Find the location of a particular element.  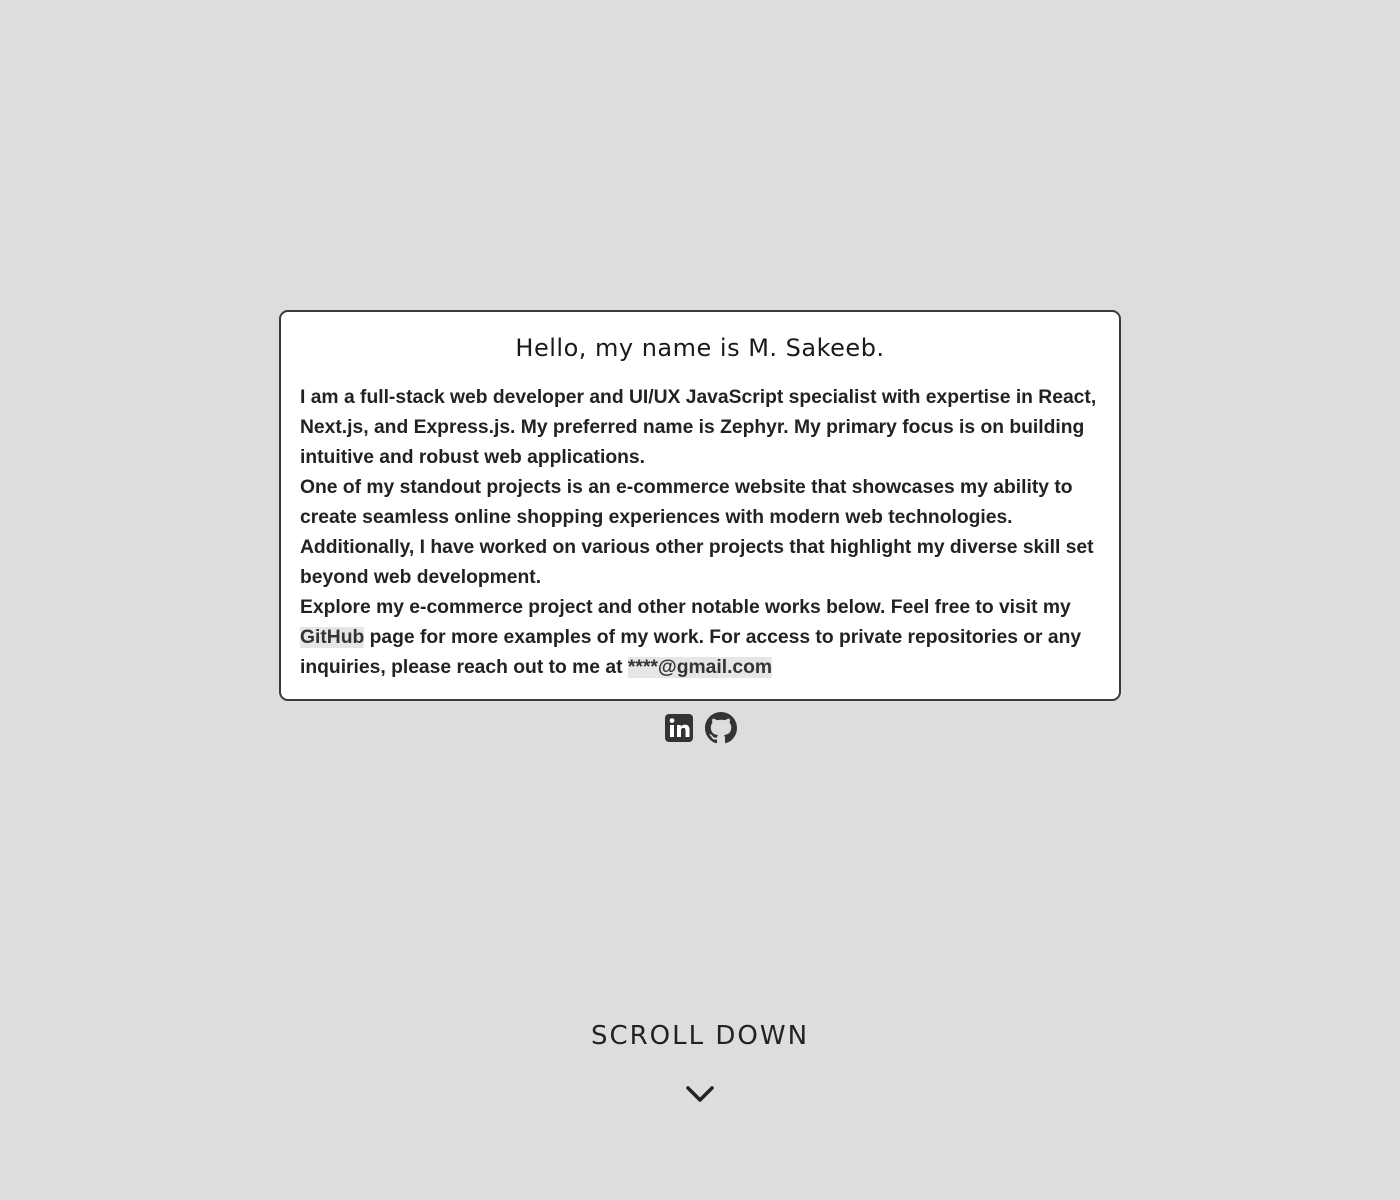

github-icon is located at coordinates (721, 728).